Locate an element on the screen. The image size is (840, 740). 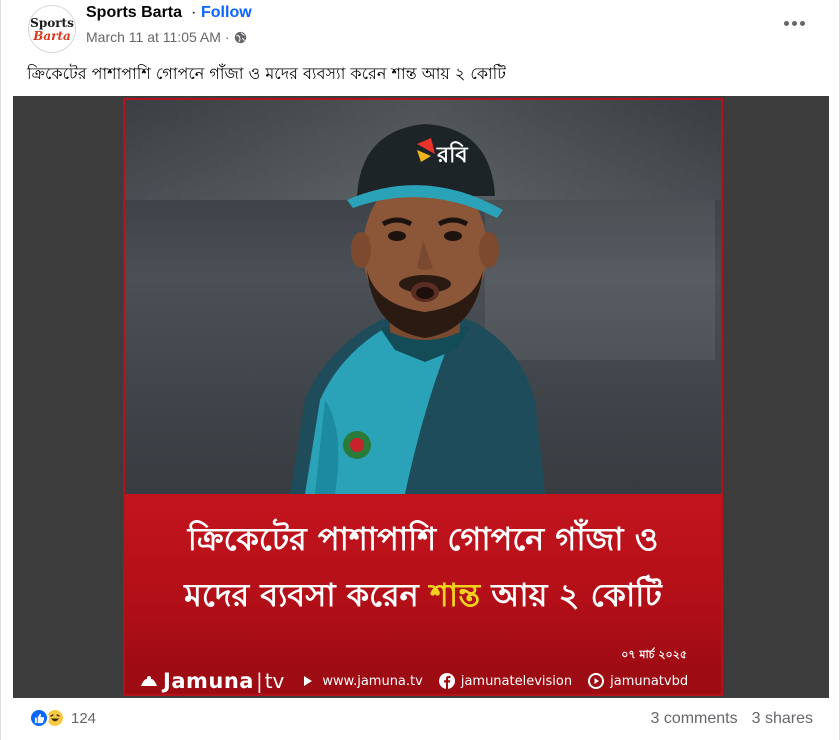
comments-count-link: 3 comments is located at coordinates (693, 719).